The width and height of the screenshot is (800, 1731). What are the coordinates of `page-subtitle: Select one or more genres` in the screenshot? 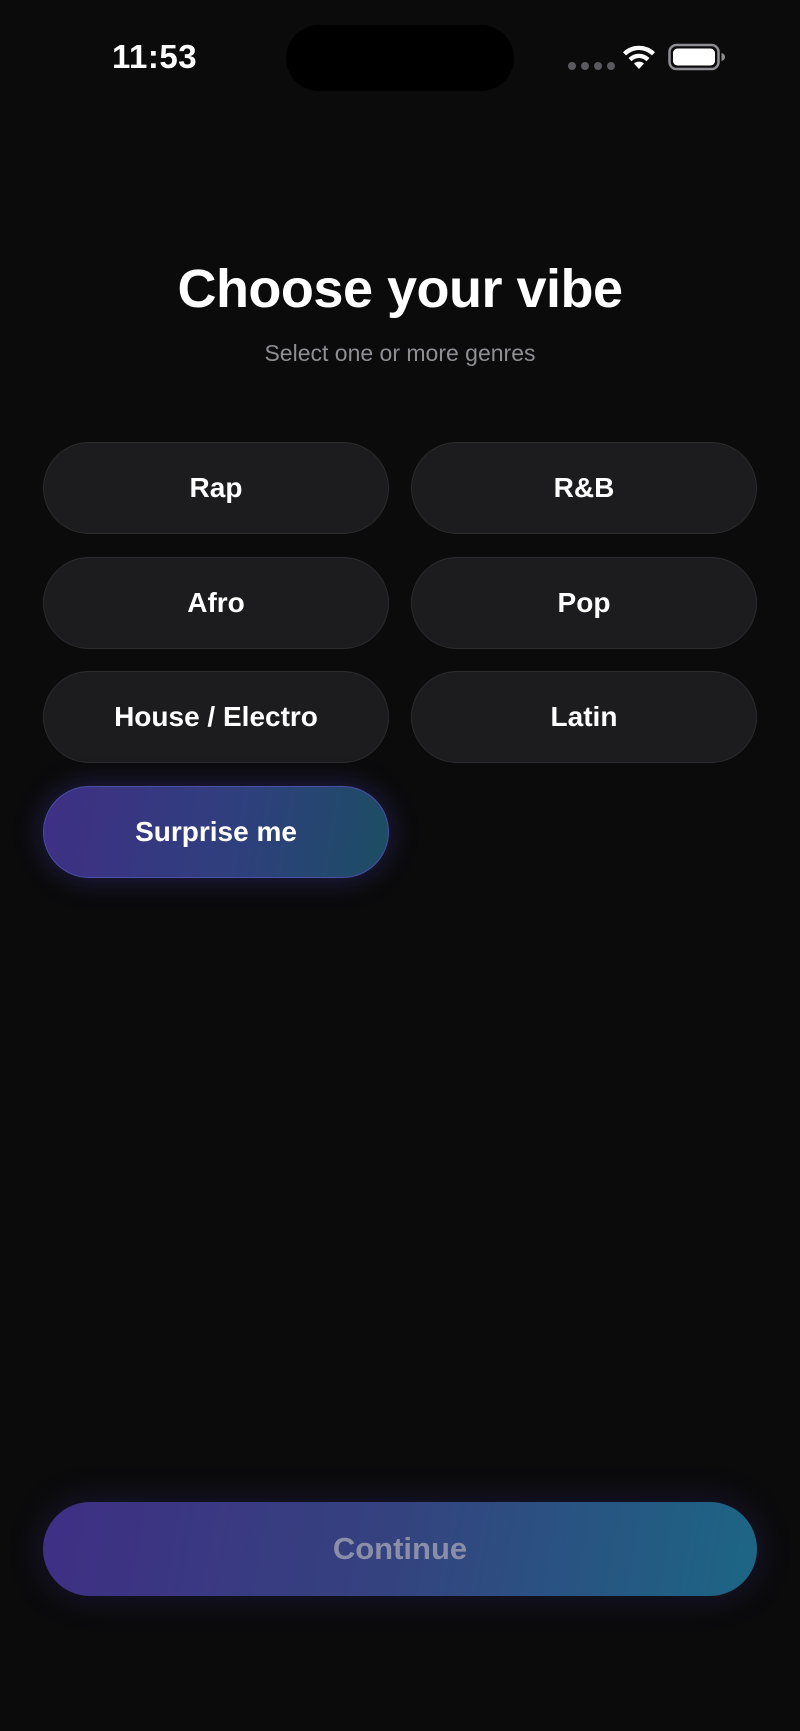 It's located at (400, 353).